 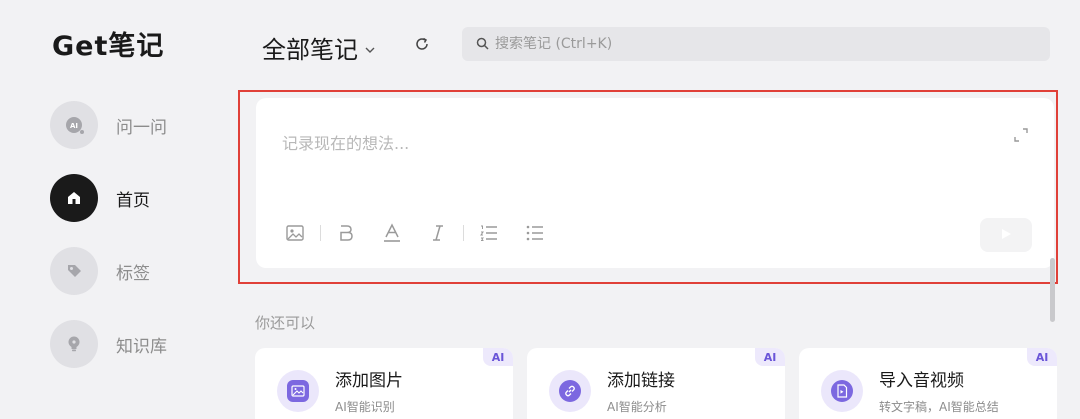 What do you see at coordinates (392, 233) in the screenshot?
I see `text-color-icon` at bounding box center [392, 233].